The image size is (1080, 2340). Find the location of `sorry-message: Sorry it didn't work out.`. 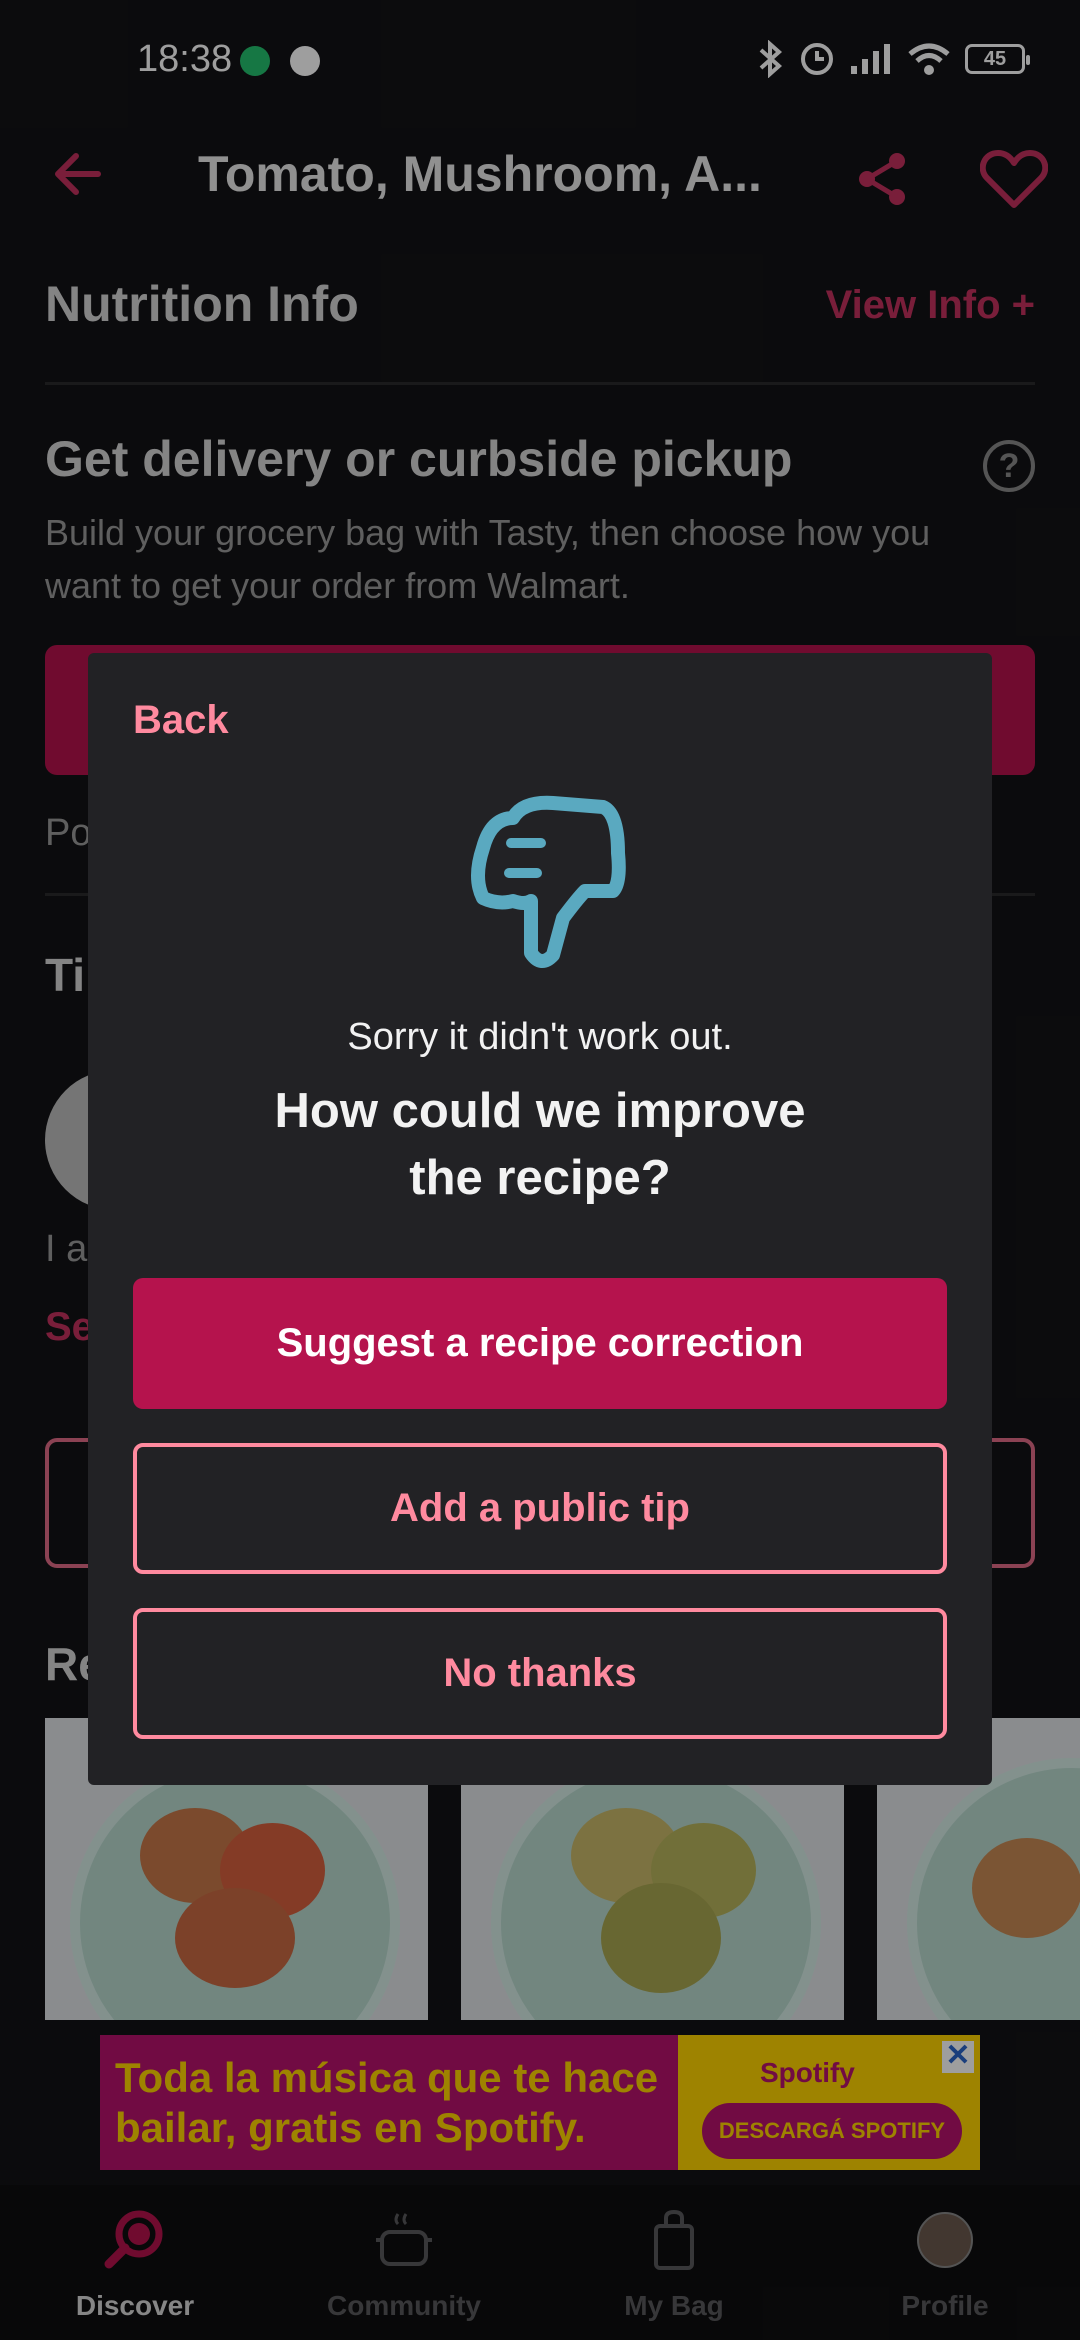

sorry-message: Sorry it didn't work out. is located at coordinates (540, 1037).